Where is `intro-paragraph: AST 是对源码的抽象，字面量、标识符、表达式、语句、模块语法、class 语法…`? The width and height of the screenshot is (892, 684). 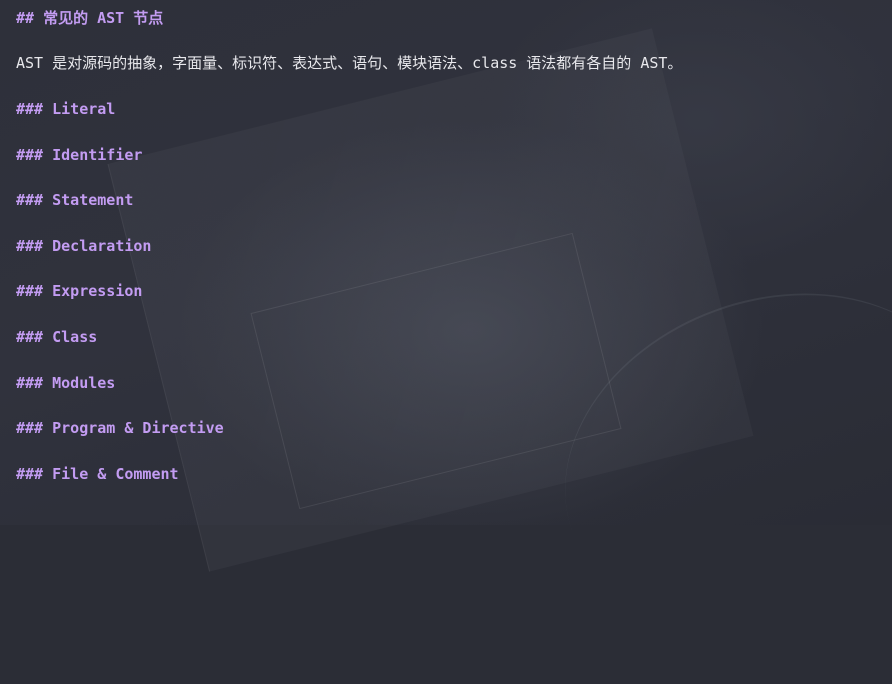
intro-paragraph: AST 是对源码的抽象，字面量、标识符、表达式、语句、模块语法、class 语法… is located at coordinates (349, 63).